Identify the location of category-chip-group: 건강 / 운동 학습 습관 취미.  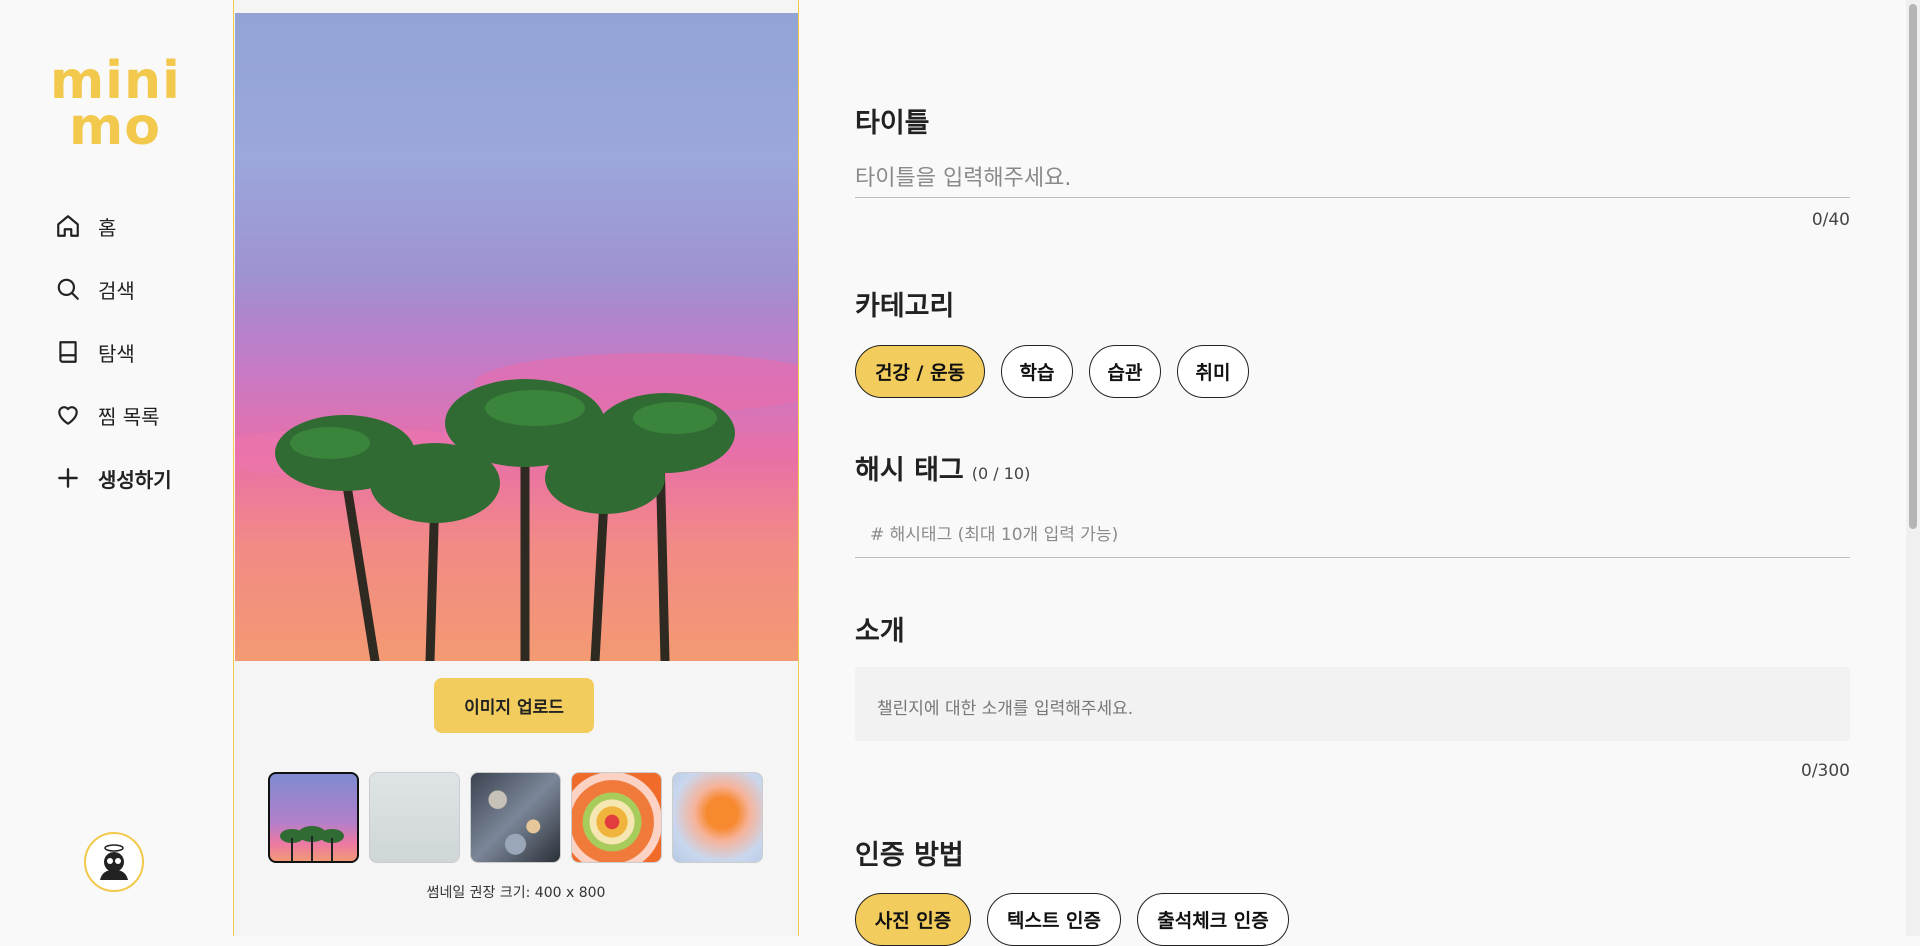
(1052, 371).